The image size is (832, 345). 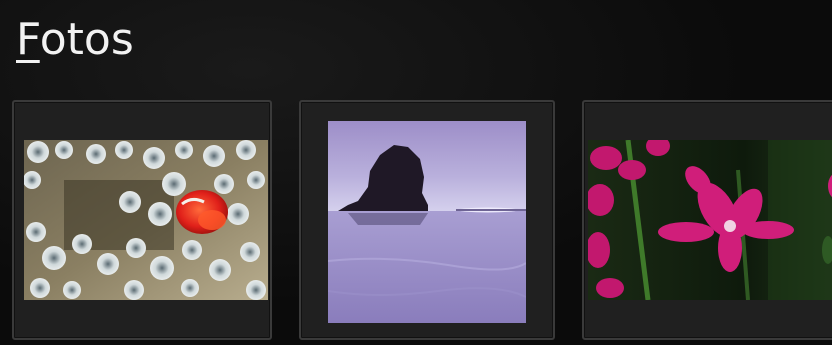 I want to click on page-title-rest: otos, so click(x=86, y=39).